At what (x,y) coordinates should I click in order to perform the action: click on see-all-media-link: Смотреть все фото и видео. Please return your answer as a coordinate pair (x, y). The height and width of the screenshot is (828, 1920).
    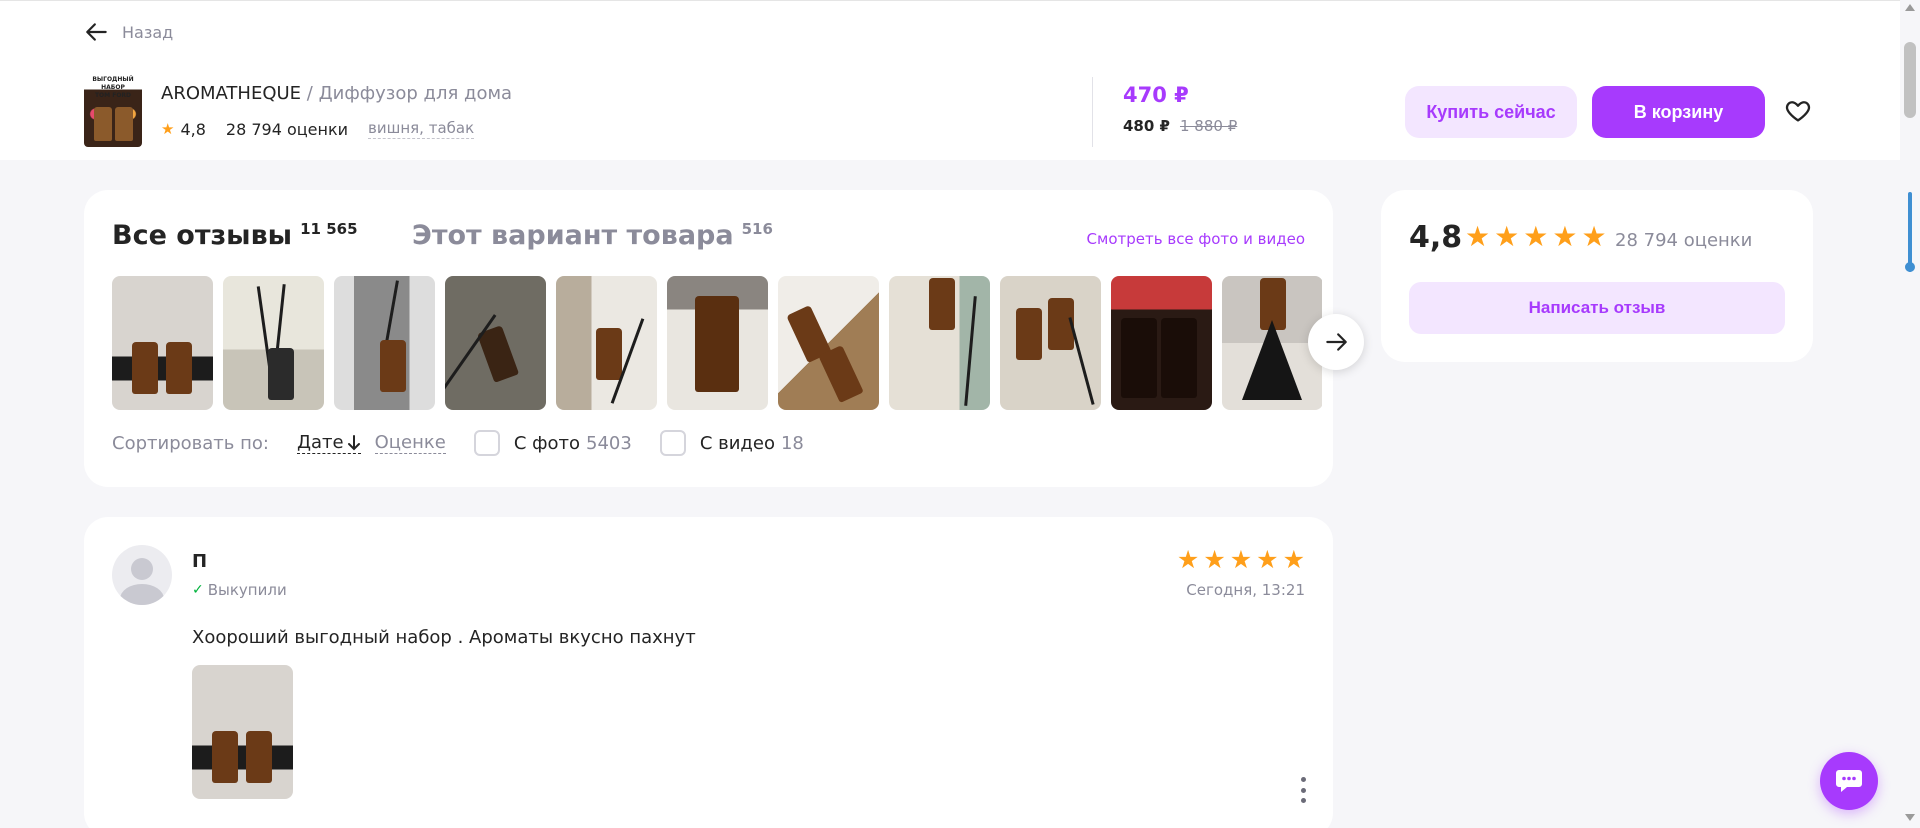
    Looking at the image, I should click on (1196, 239).